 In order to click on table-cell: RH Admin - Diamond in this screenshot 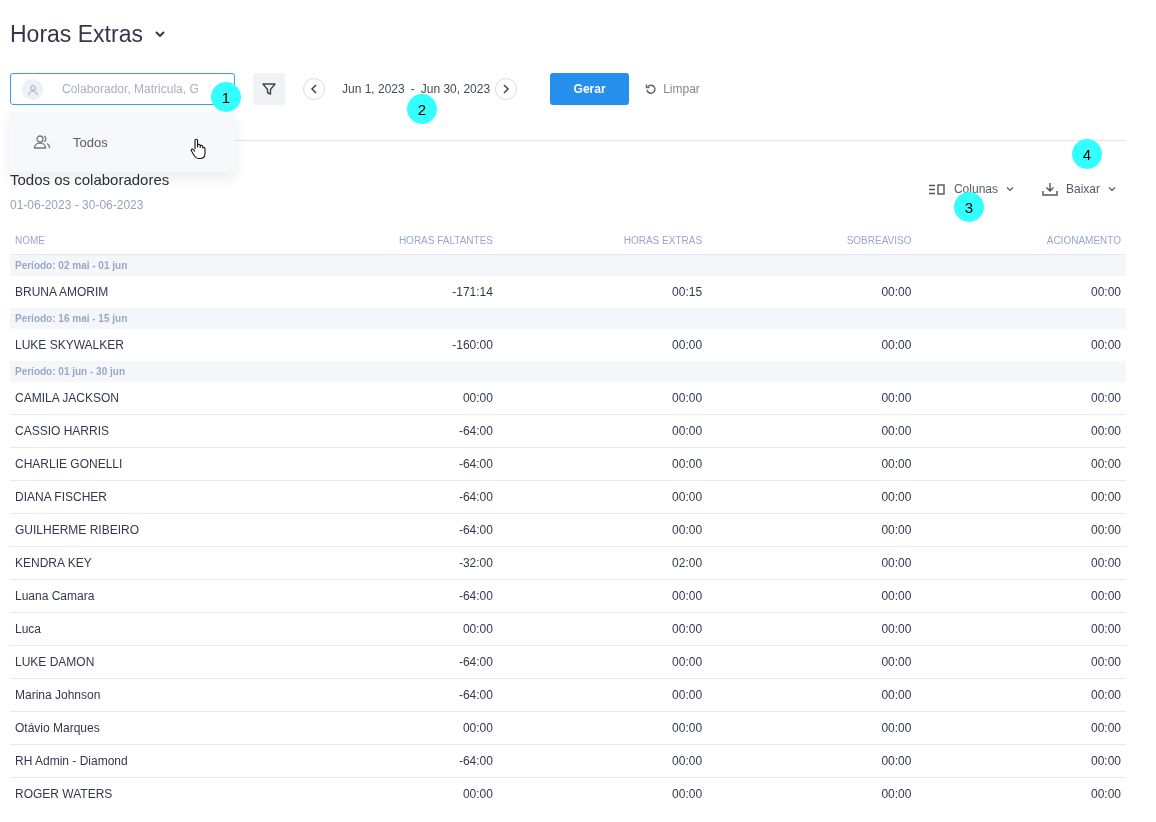, I will do `click(149, 761)`.